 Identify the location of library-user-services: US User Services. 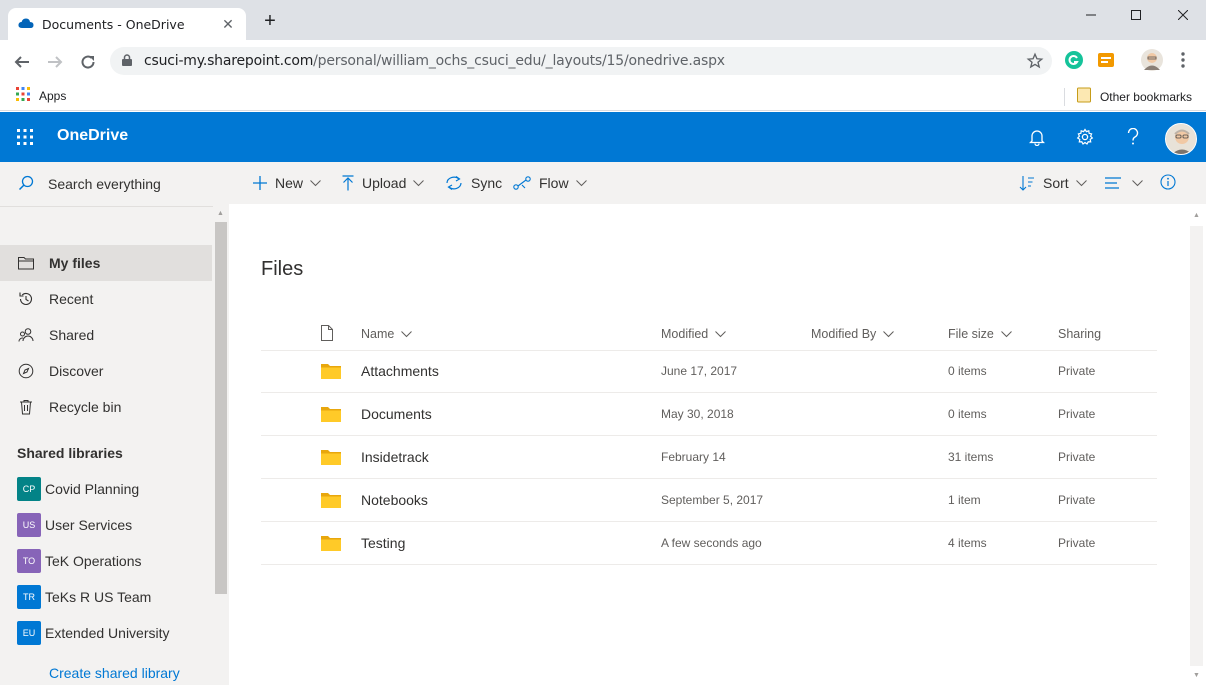
(74, 525).